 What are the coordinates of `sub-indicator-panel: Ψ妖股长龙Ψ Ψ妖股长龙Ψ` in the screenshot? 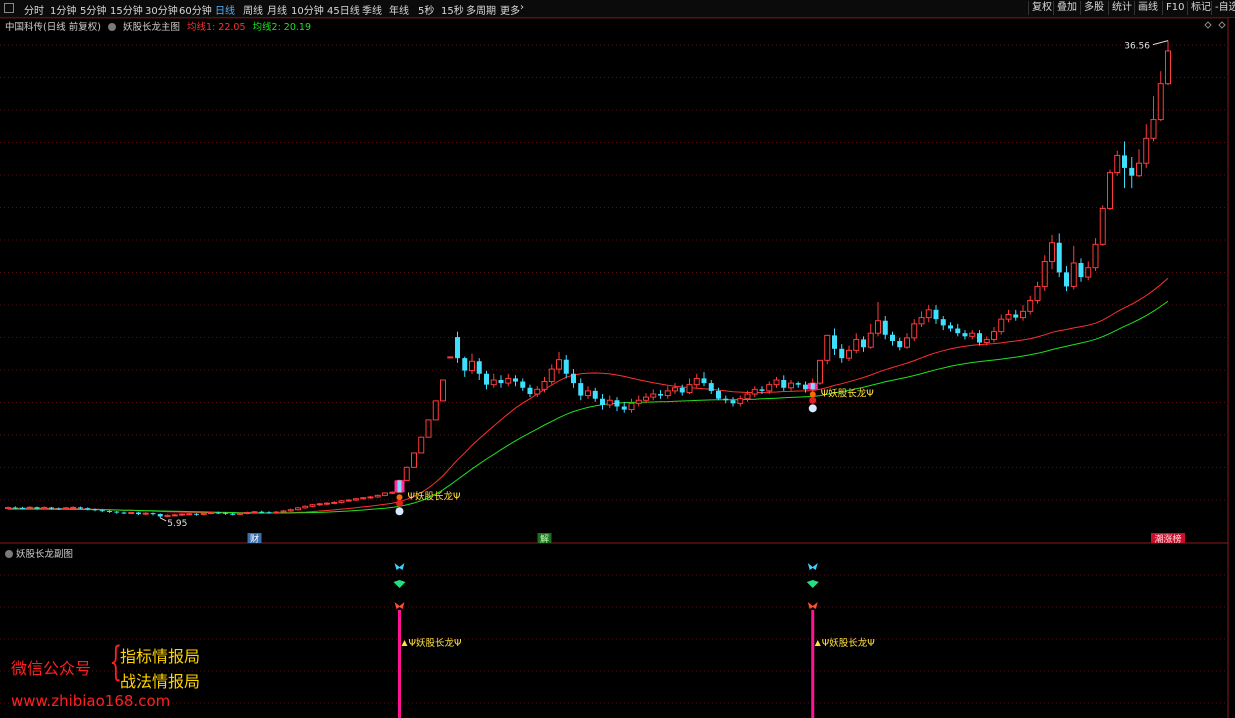 It's located at (634, 640).